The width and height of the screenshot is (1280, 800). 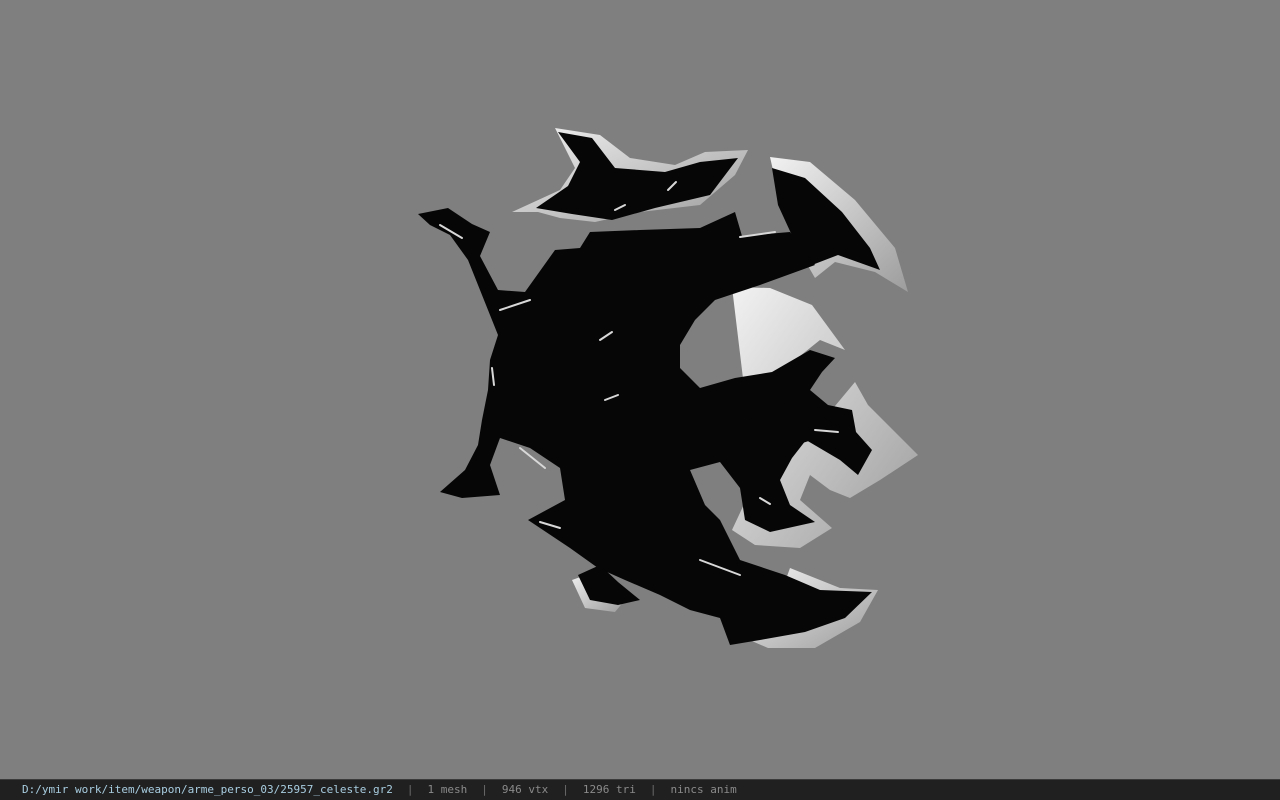 What do you see at coordinates (447, 789) in the screenshot?
I see `mesh-count: 1 mesh` at bounding box center [447, 789].